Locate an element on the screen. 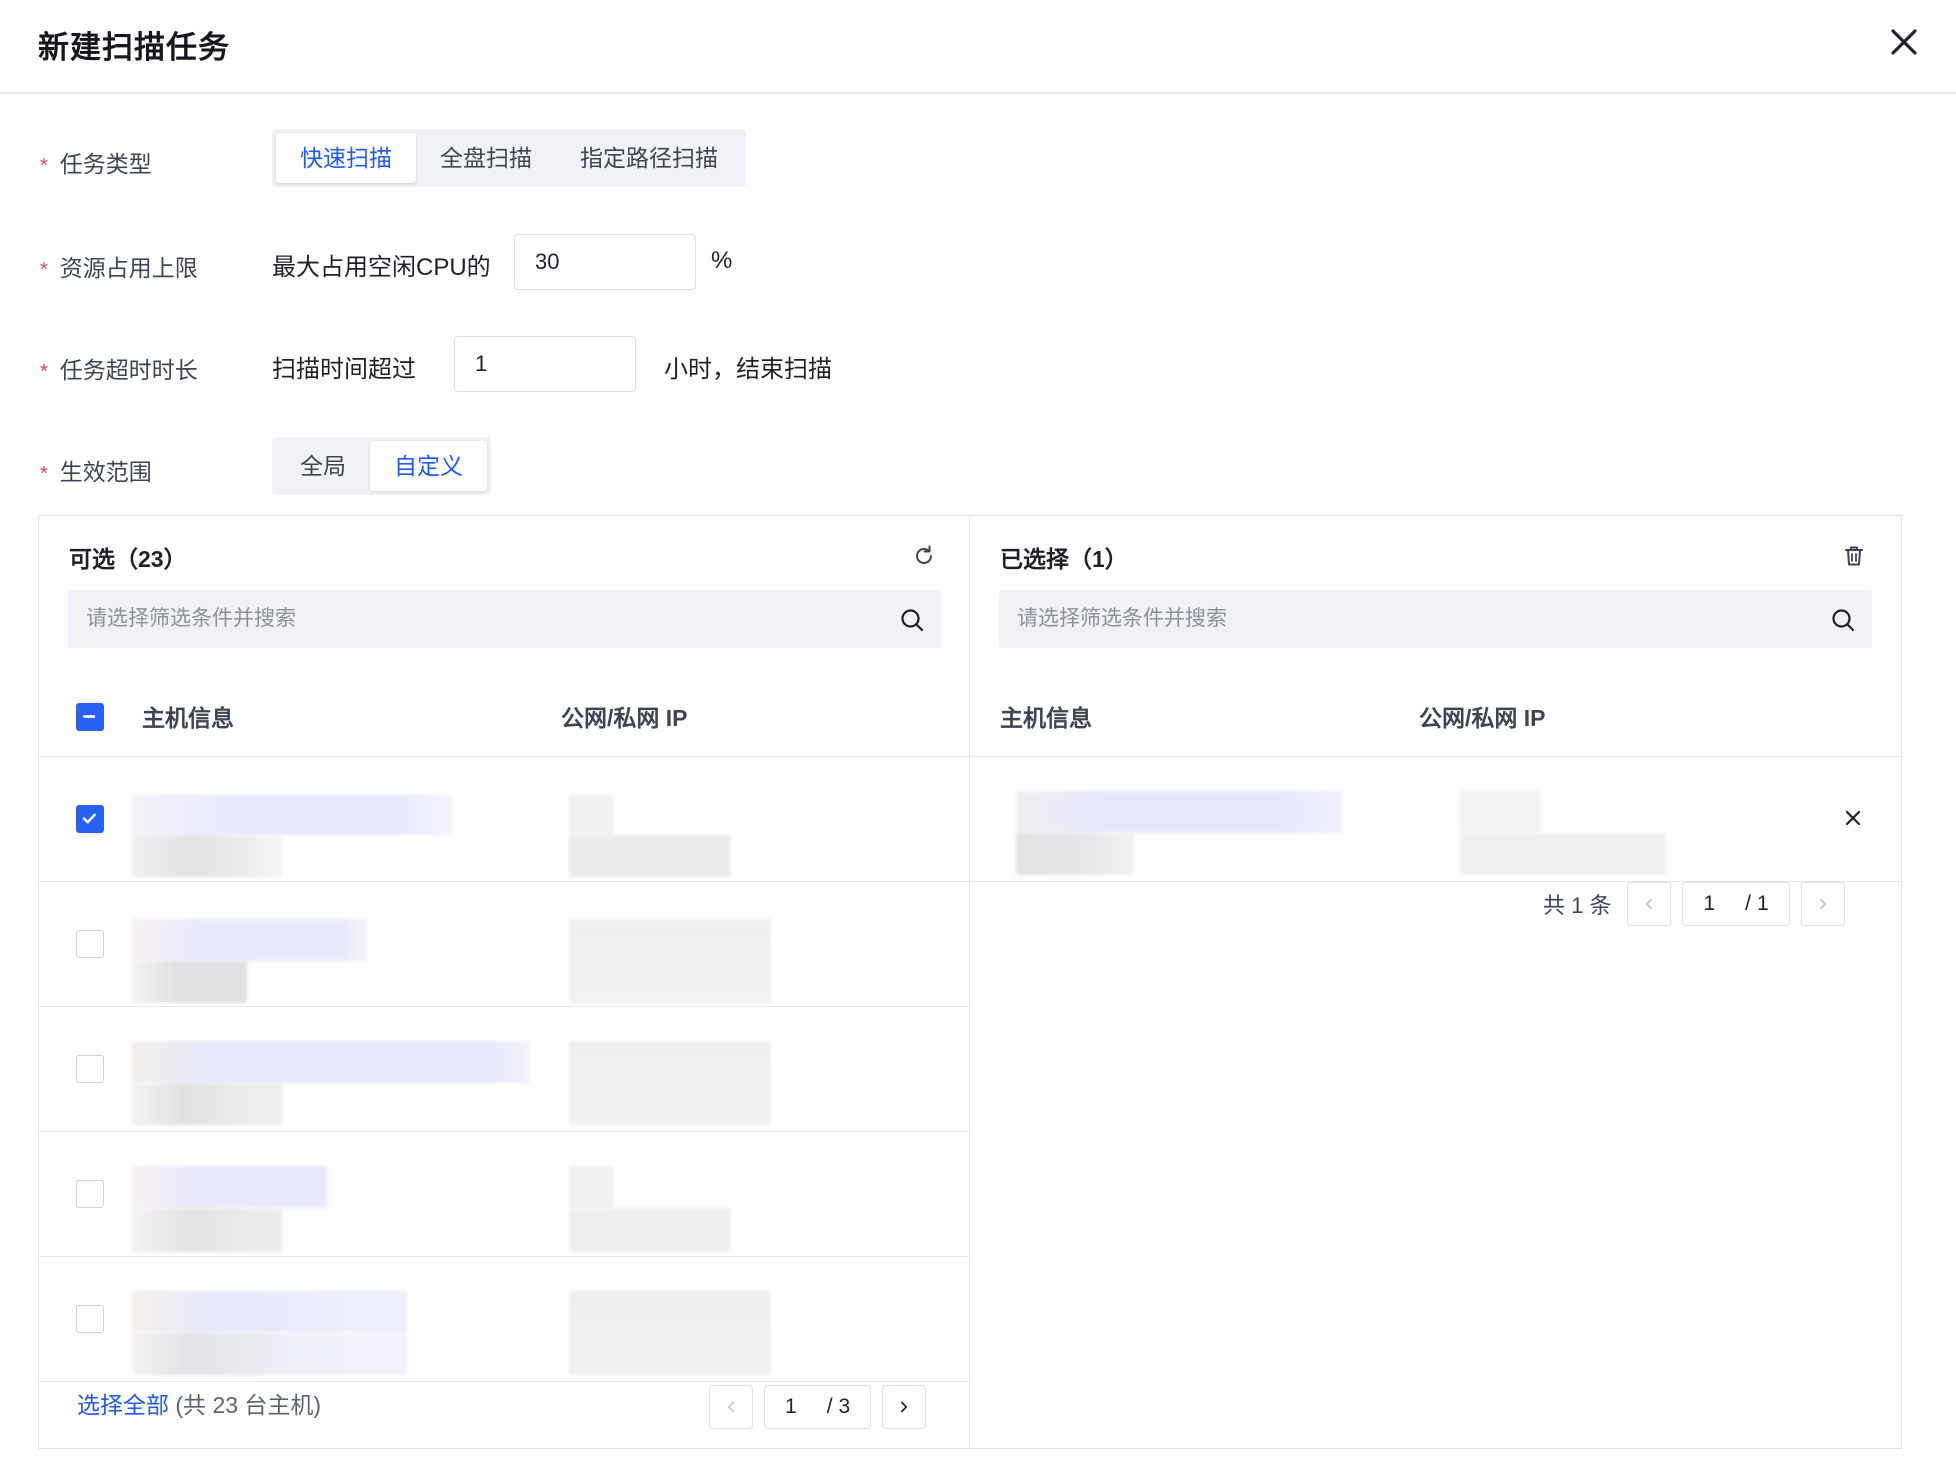 This screenshot has width=1956, height=1478. available-search is located at coordinates (504, 619).